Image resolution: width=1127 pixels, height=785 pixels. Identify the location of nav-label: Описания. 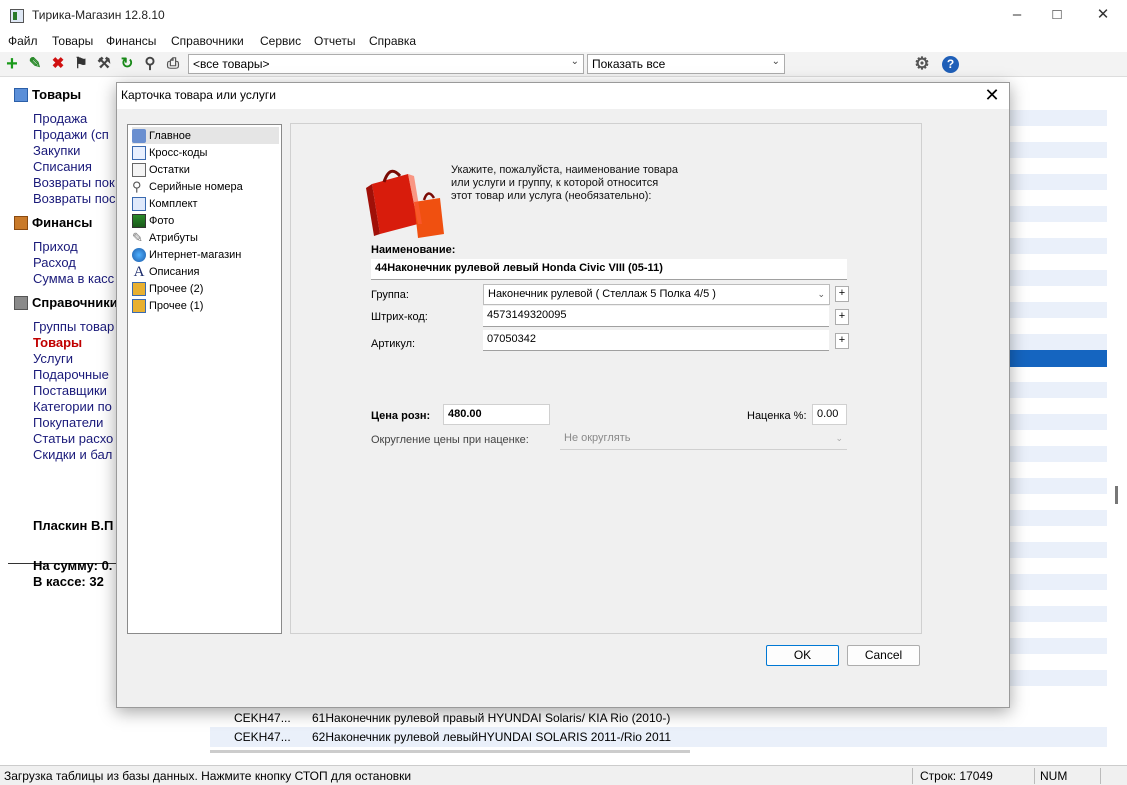
(174, 271).